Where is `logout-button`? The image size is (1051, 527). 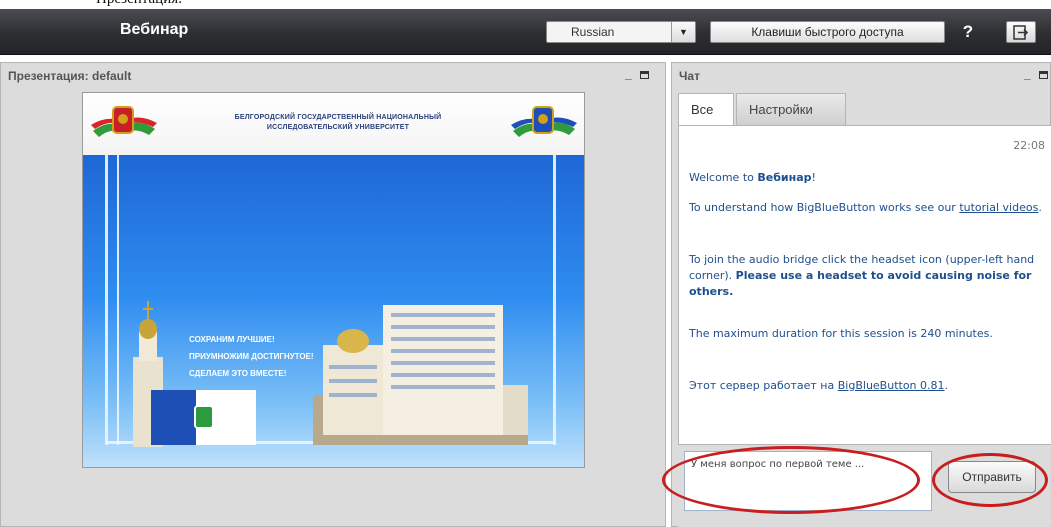 logout-button is located at coordinates (1021, 32).